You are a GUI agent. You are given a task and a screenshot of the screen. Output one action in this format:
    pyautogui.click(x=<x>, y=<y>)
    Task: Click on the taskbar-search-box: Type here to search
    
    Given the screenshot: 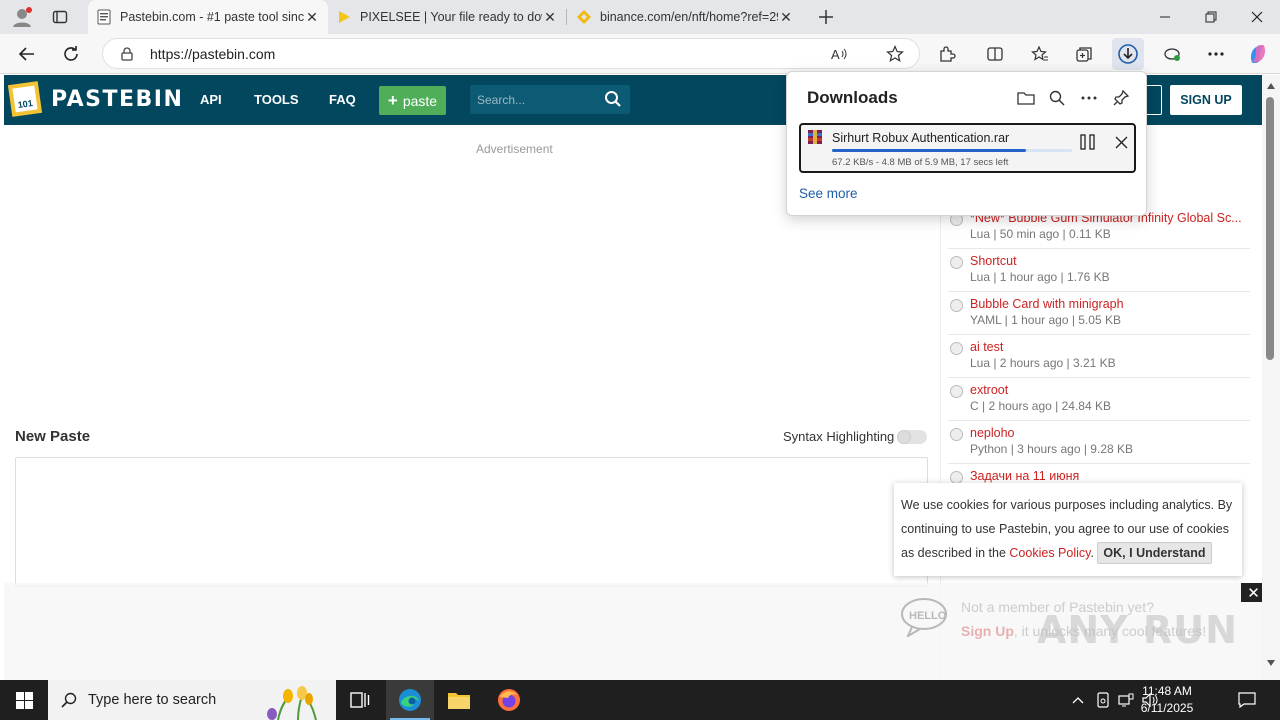 What is the action you would take?
    pyautogui.click(x=192, y=700)
    